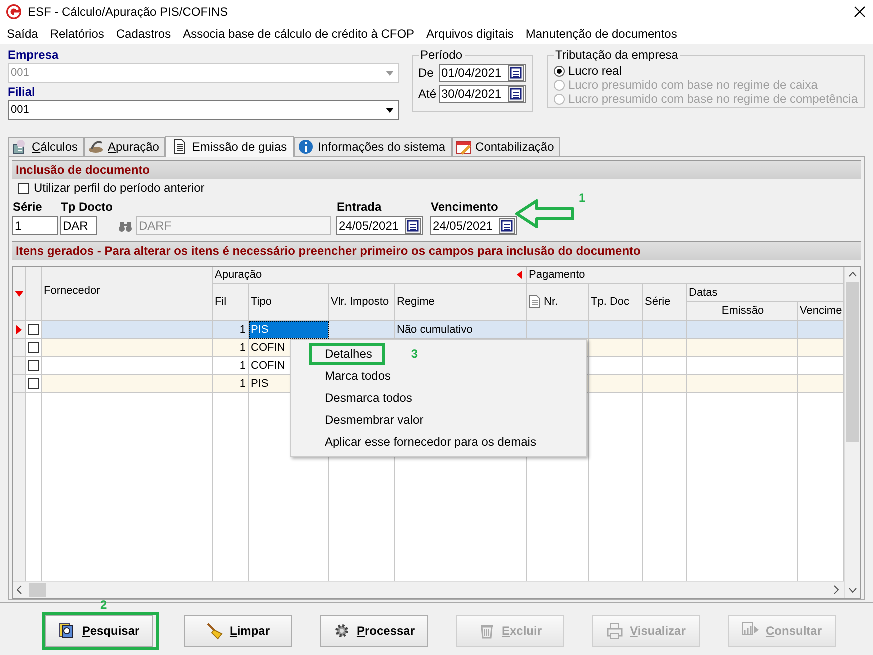 This screenshot has width=873, height=655. I want to click on field-label: Vencimento, so click(465, 208).